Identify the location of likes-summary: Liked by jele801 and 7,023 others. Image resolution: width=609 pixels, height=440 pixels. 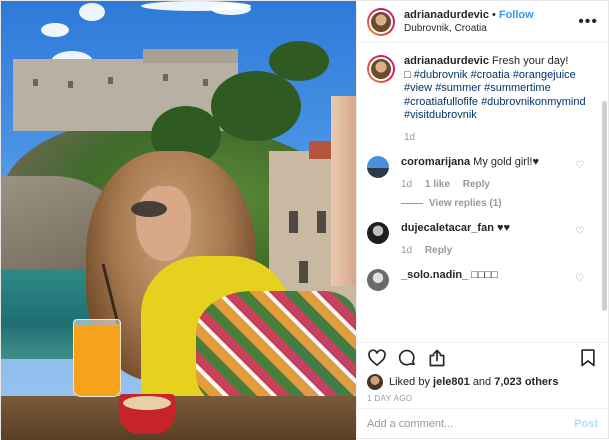
(482, 382).